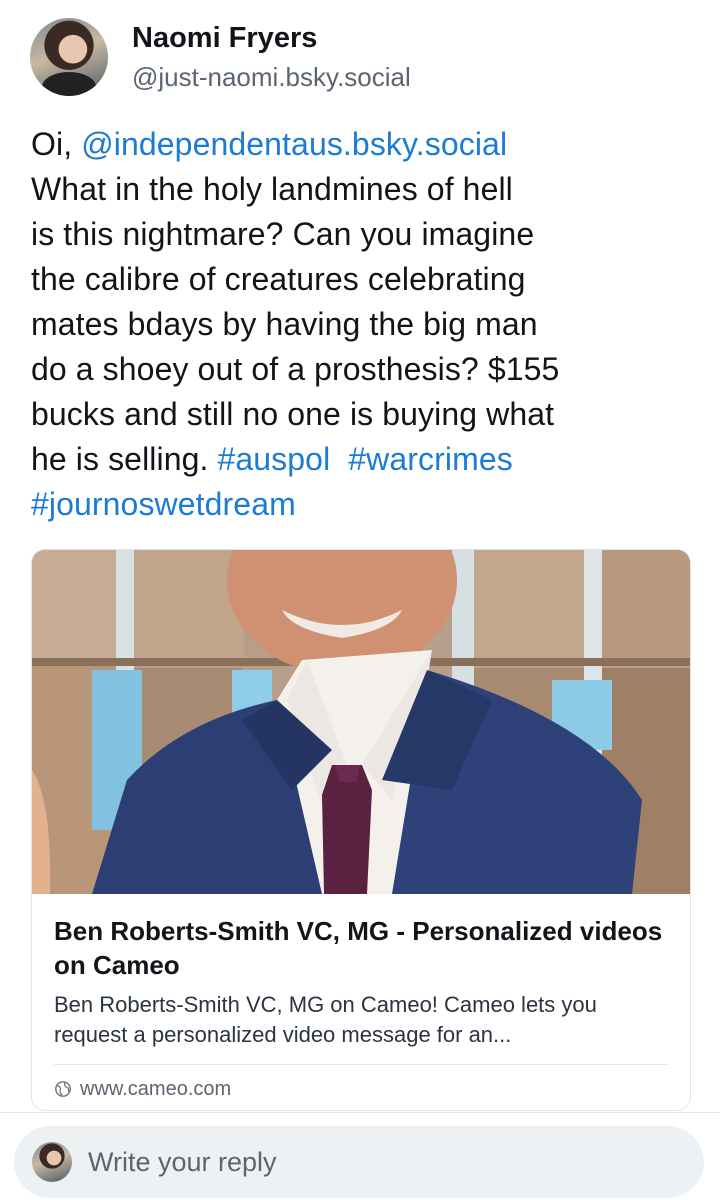  Describe the element at coordinates (360, 1112) in the screenshot. I see `composer-divider` at that location.